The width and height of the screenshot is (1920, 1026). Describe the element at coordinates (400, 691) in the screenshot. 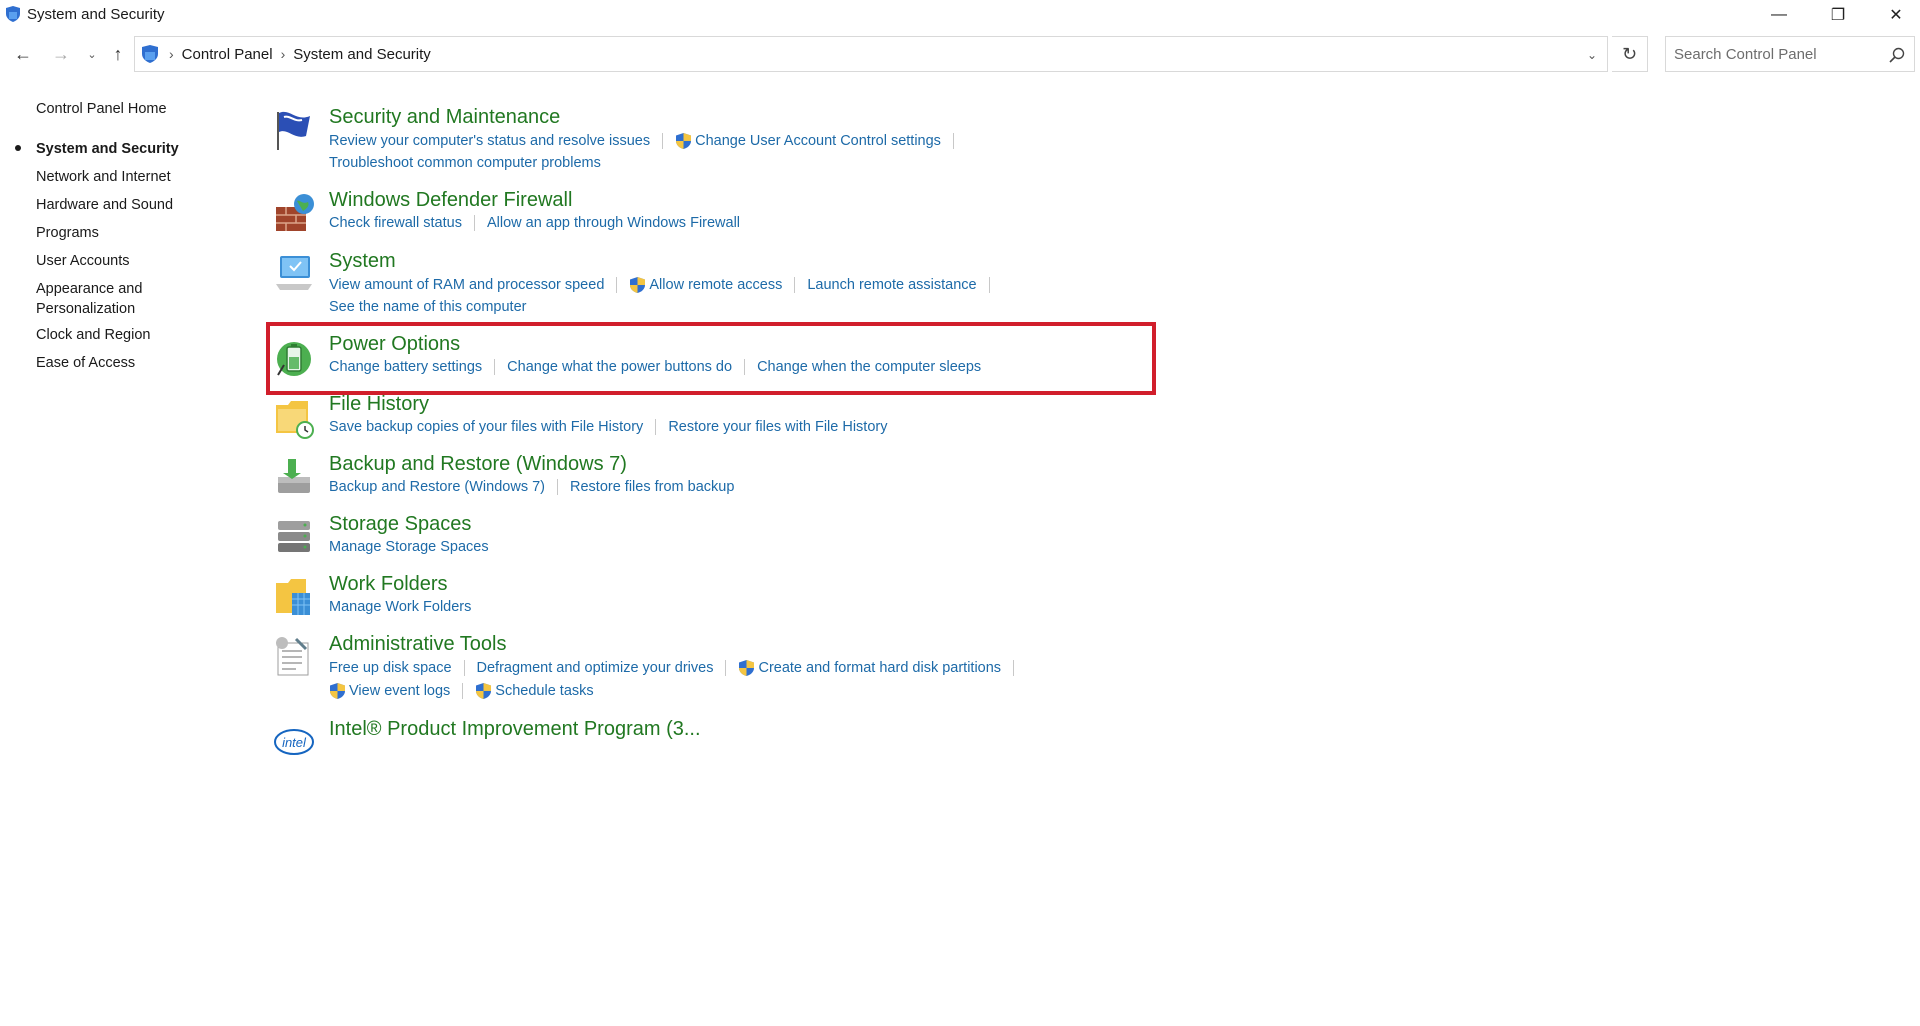

I see `link-label: View event logs` at that location.